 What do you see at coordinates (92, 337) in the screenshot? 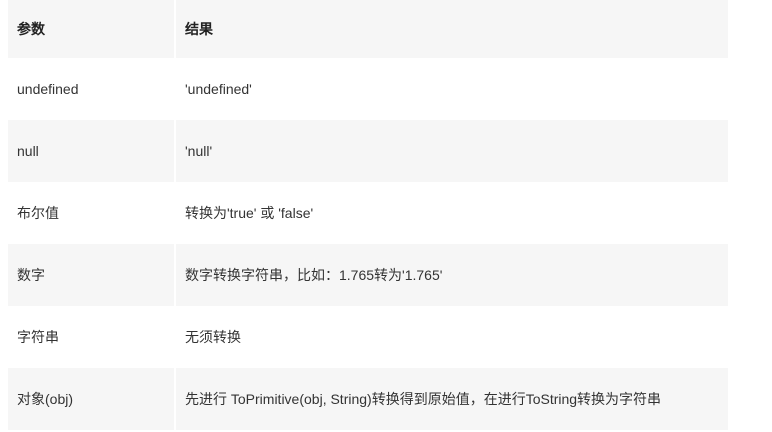
I see `cell-param: 字符串` at bounding box center [92, 337].